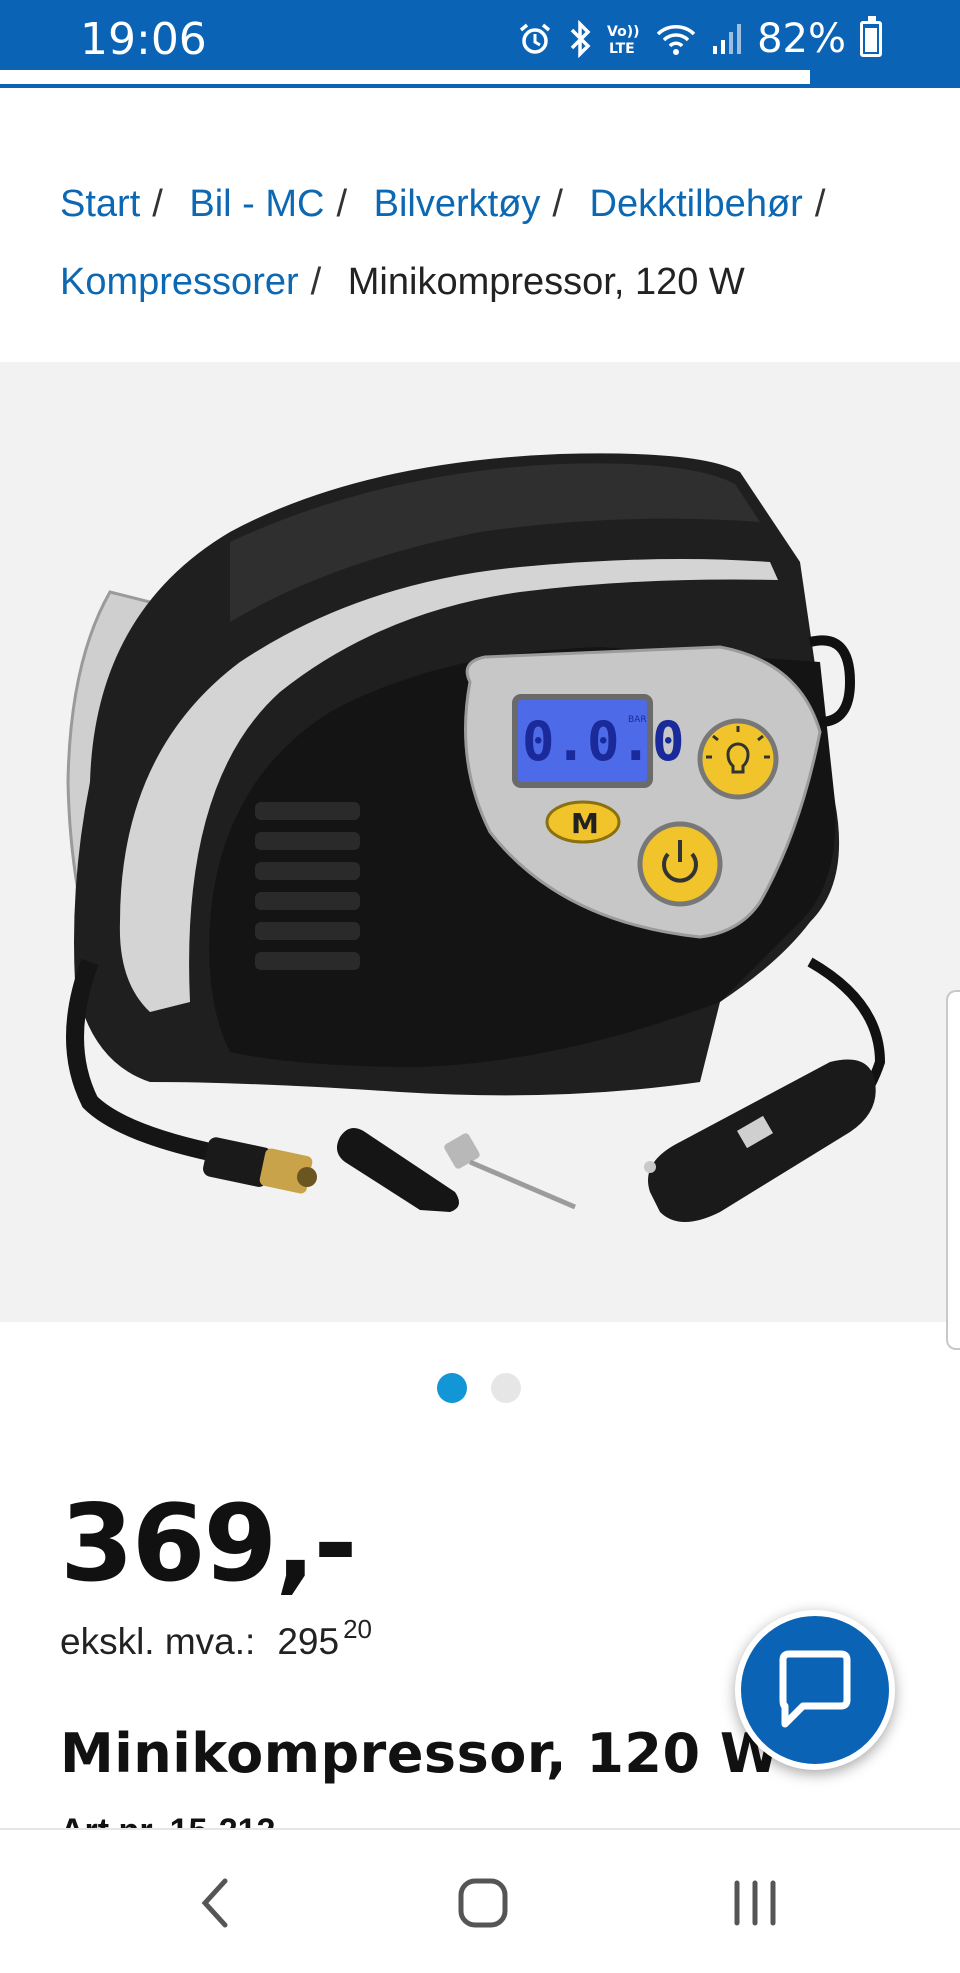  What do you see at coordinates (510, 1171) in the screenshot?
I see `needle-adapter` at bounding box center [510, 1171].